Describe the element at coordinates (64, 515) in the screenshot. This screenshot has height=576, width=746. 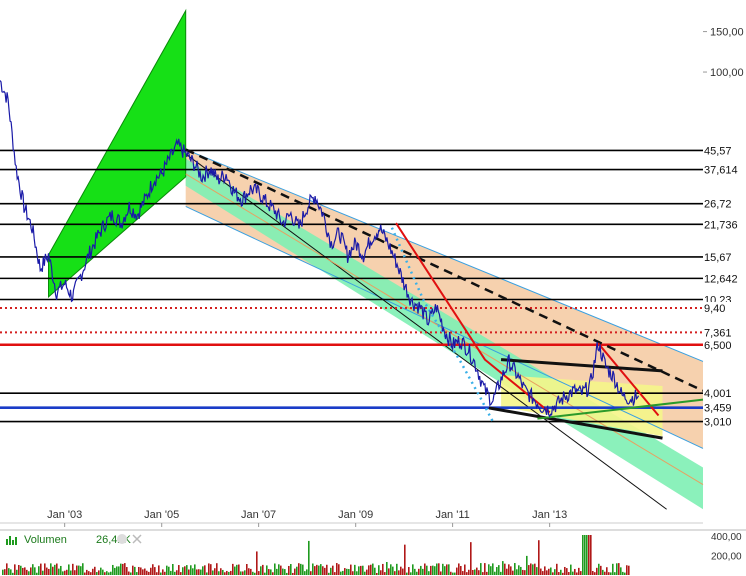
I see `x-tick-label-0: Jan '03` at that location.